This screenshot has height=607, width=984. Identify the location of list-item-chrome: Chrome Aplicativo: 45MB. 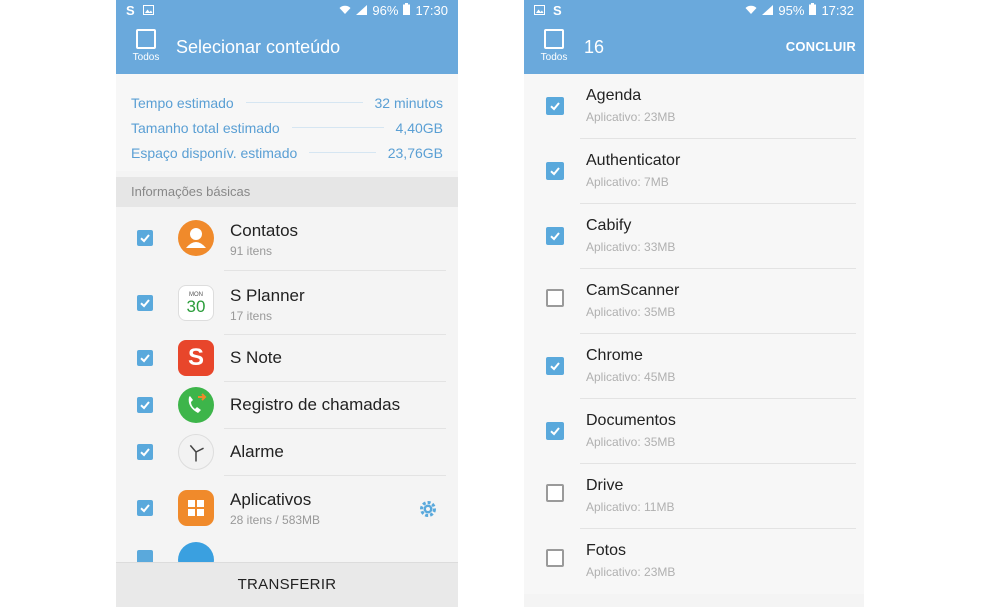
(694, 366).